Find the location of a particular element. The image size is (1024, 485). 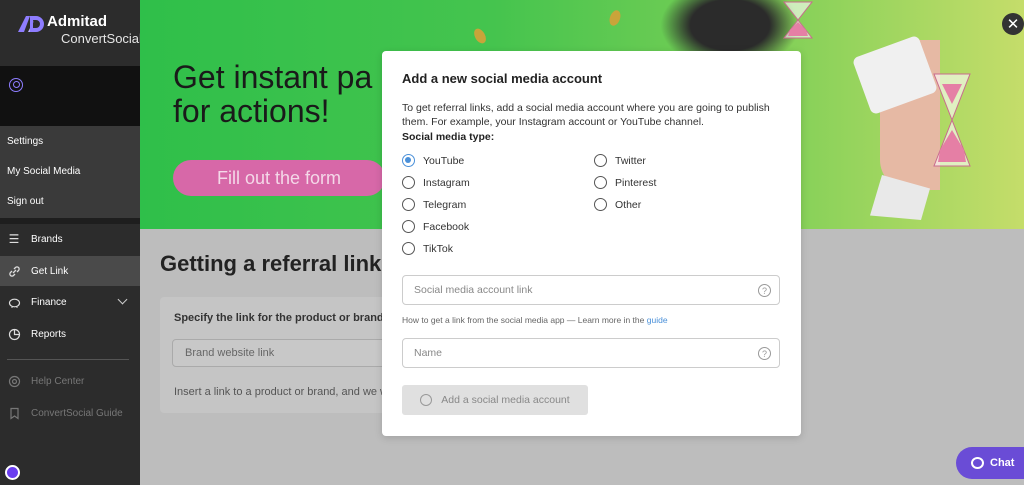

radio-twitter: Twitter is located at coordinates (620, 160).